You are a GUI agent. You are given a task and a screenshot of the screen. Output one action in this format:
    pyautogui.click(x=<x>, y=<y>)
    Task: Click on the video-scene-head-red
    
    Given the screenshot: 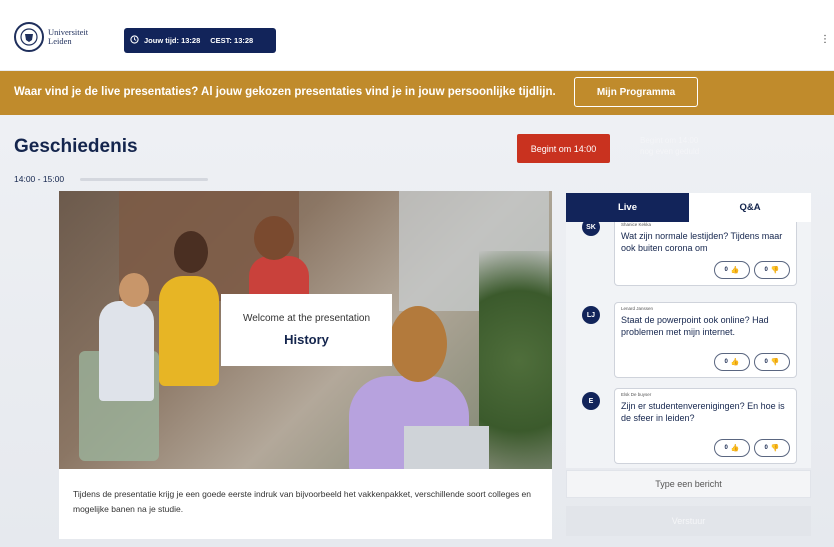 What is the action you would take?
    pyautogui.click(x=274, y=238)
    